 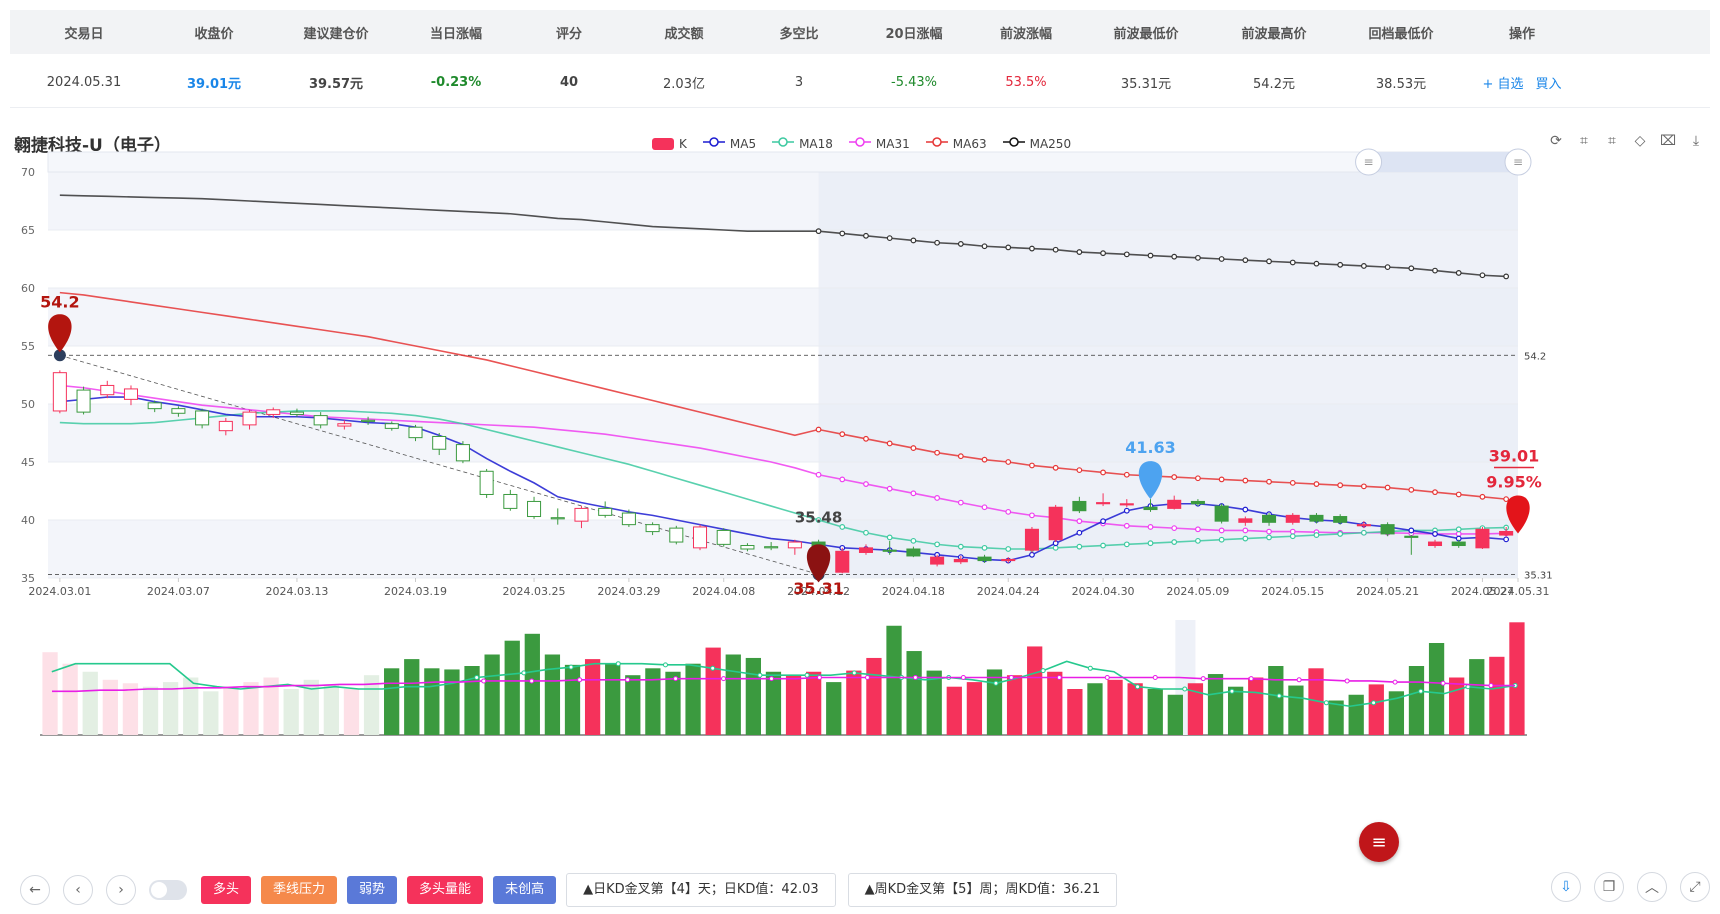 What do you see at coordinates (35, 890) in the screenshot?
I see `back-button: ←` at bounding box center [35, 890].